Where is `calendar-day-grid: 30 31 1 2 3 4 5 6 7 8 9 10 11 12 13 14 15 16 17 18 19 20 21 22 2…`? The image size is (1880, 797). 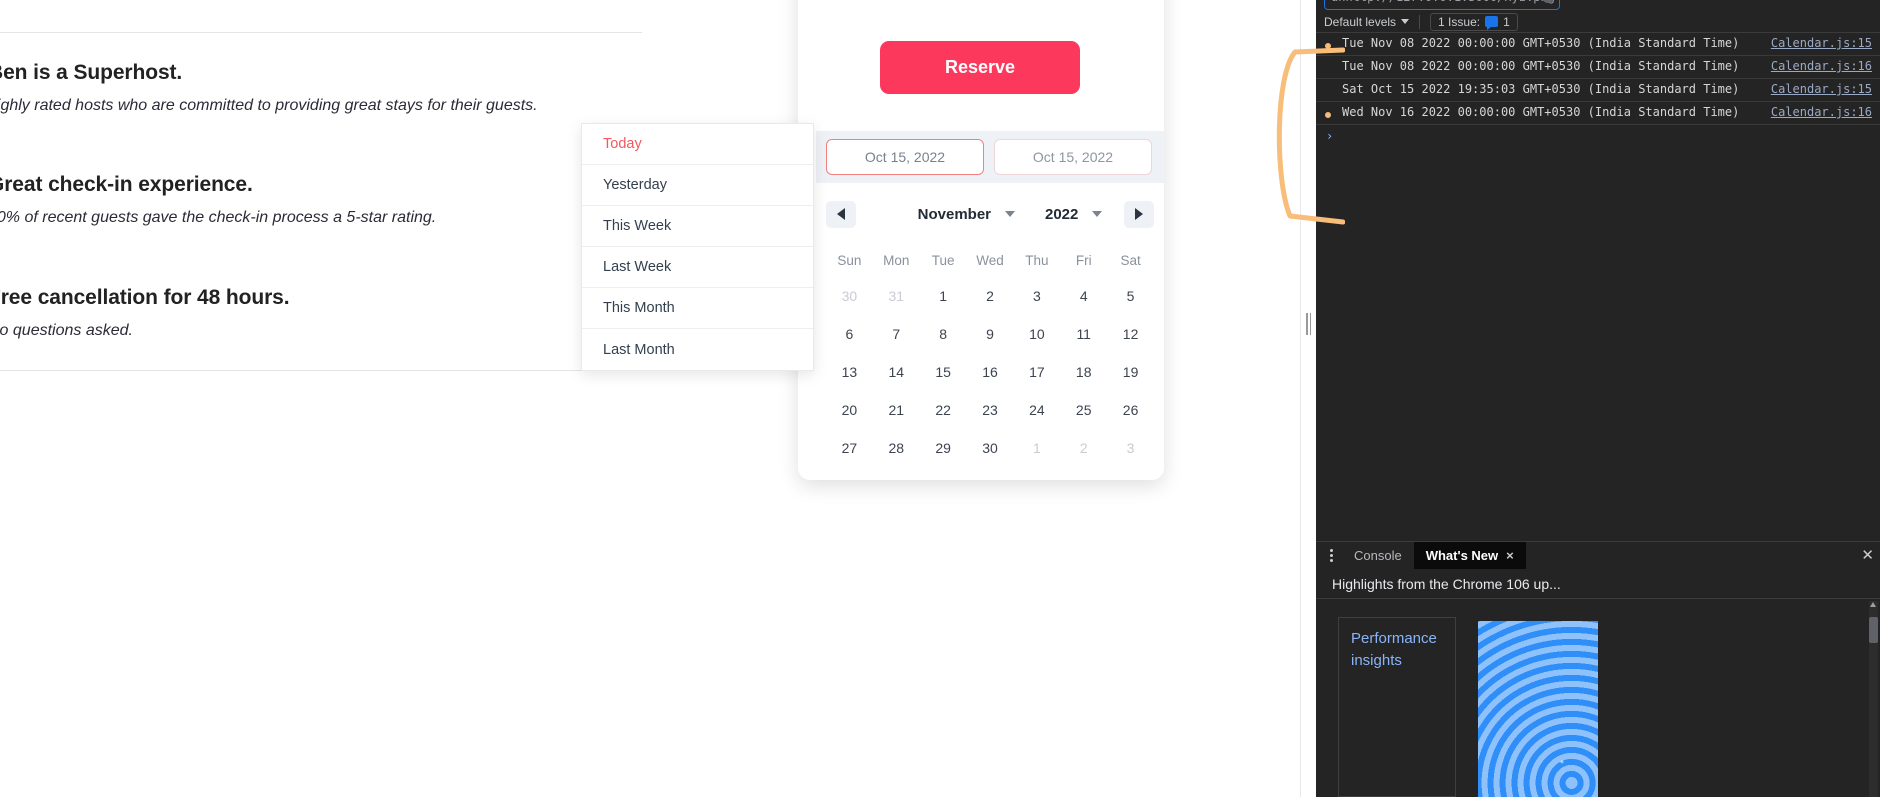
calendar-day-grid: 30 31 1 2 3 4 5 6 7 8 9 10 11 12 13 14 15 16 17 18 19 20 21 22 2… is located at coordinates (990, 372).